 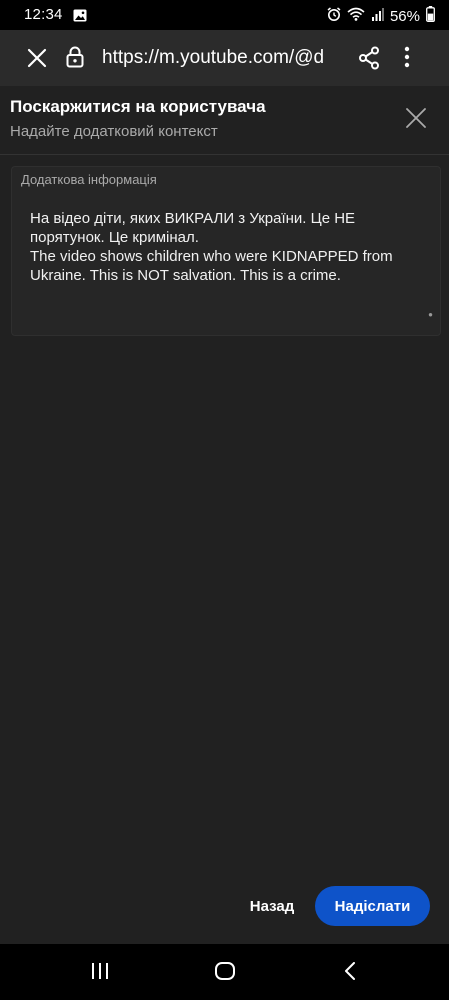 What do you see at coordinates (224, 15) in the screenshot?
I see `status-bar: 12:34 56%` at bounding box center [224, 15].